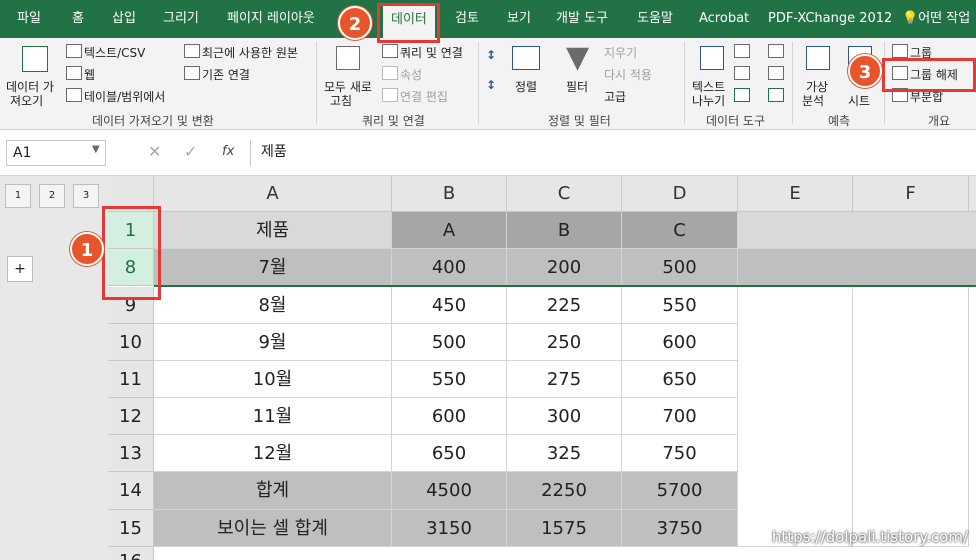  What do you see at coordinates (273, 528) in the screenshot?
I see `cell-a15: 보이는 셀 합계` at bounding box center [273, 528].